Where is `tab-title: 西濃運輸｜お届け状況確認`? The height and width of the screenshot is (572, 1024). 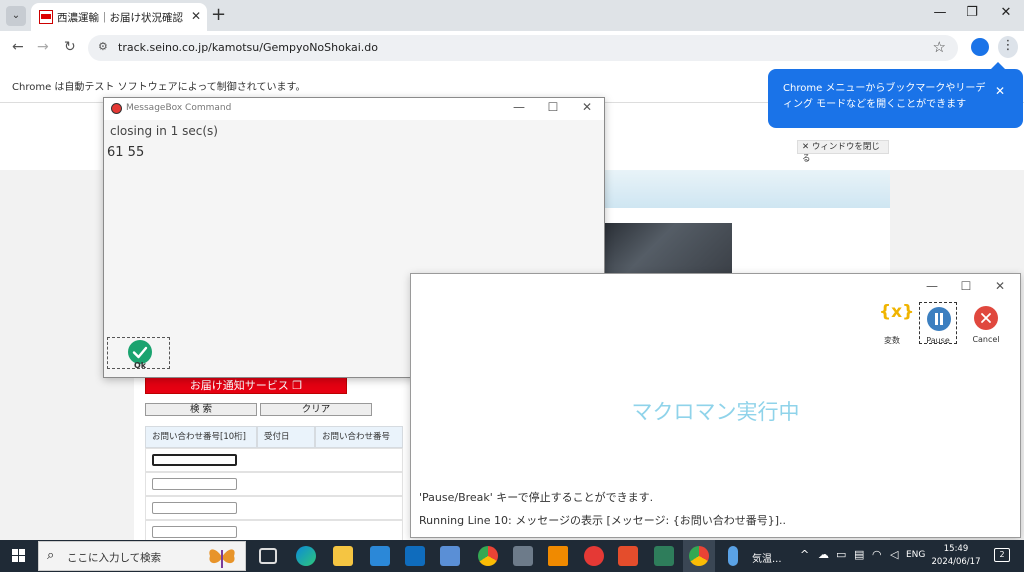
tab-title: 西濃運輸｜お届け状況確認 is located at coordinates (120, 18).